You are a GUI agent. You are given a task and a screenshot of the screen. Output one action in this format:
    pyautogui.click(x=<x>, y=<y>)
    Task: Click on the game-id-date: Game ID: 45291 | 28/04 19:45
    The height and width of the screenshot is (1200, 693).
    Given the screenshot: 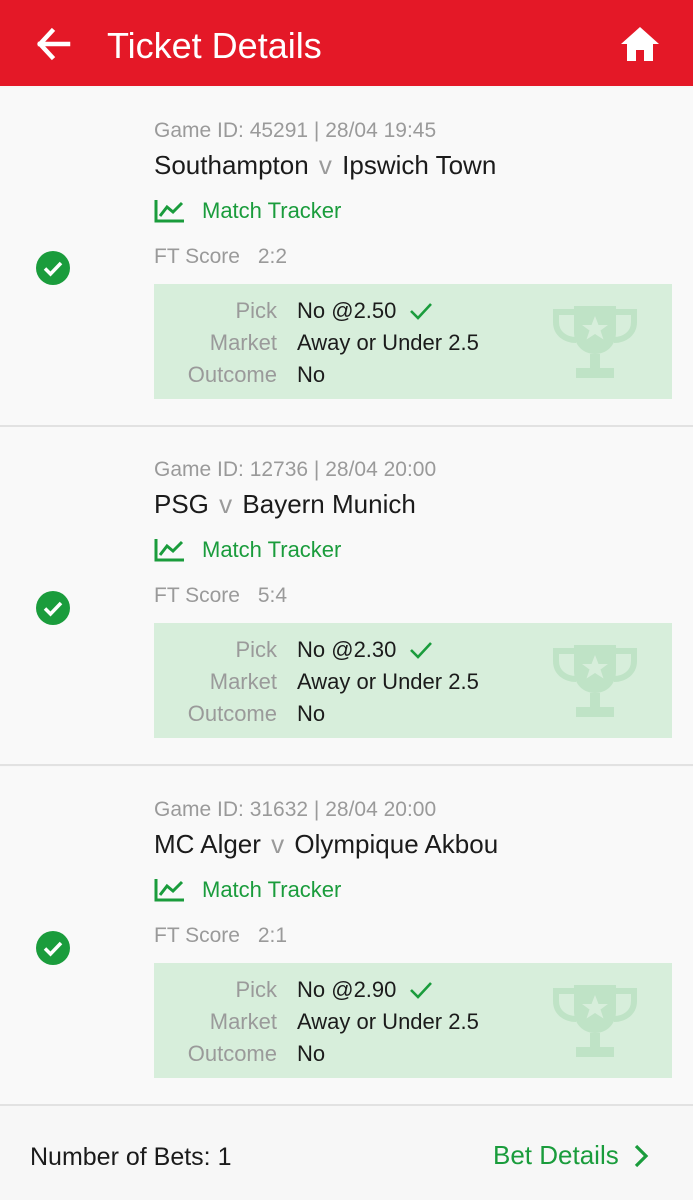 What is the action you would take?
    pyautogui.click(x=295, y=130)
    